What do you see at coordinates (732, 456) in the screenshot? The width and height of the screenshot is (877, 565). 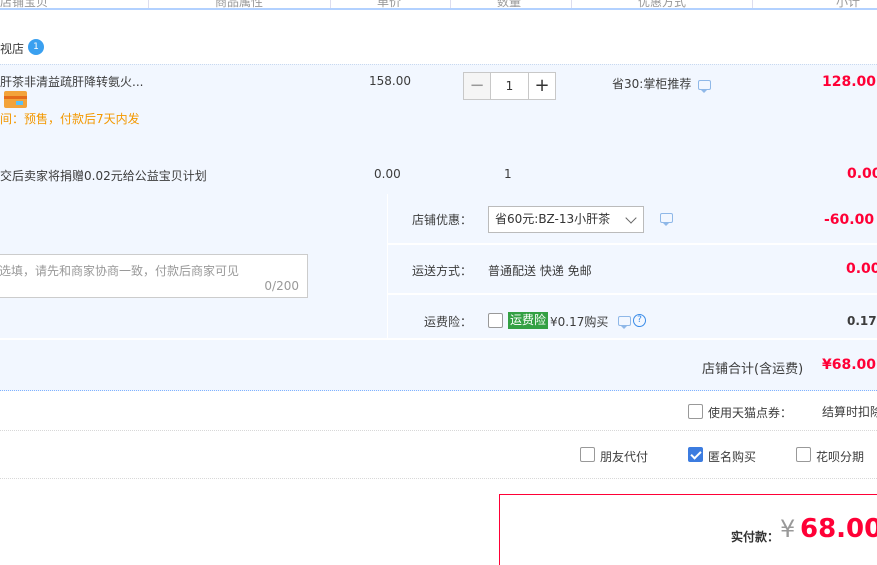 I see `anonymous-label: 匿名购买` at bounding box center [732, 456].